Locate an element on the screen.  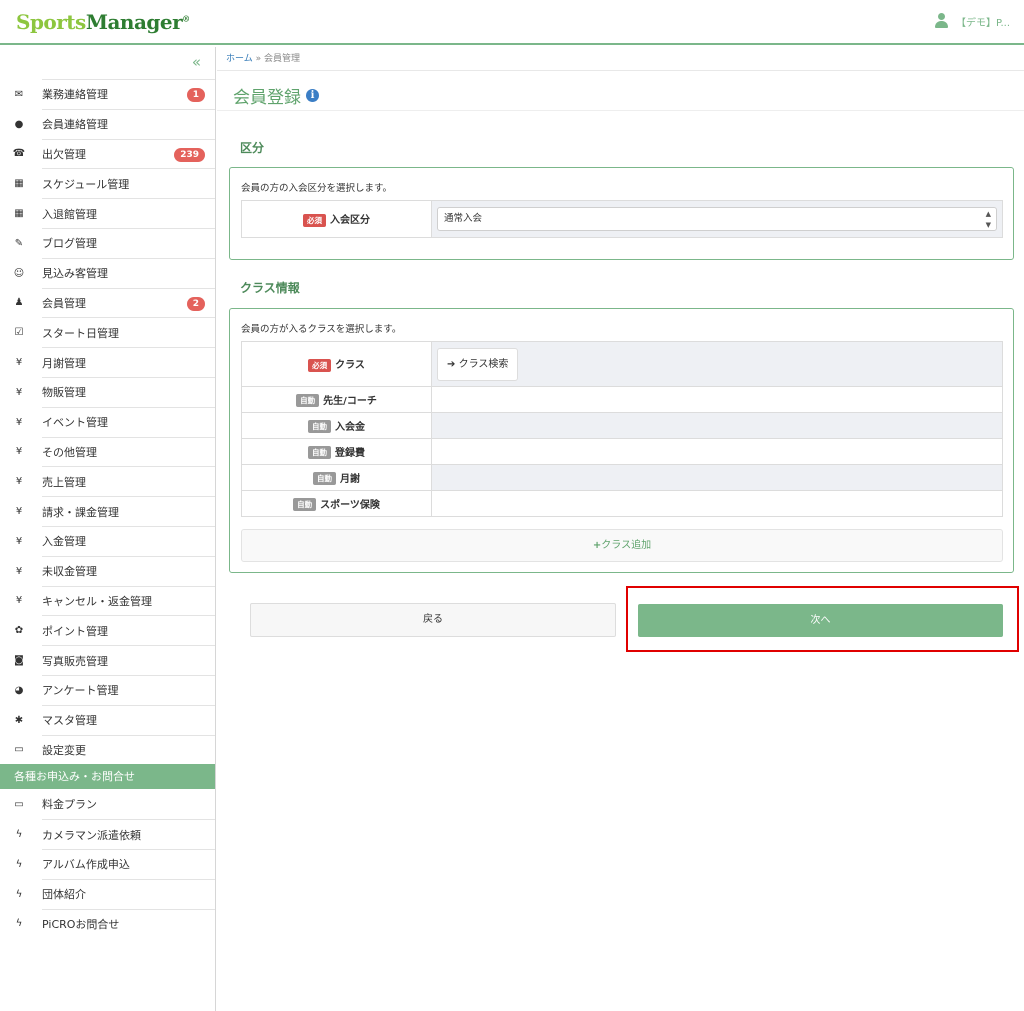
sidebar-item: ¥ 売上管理 is located at coordinates (115, 481).